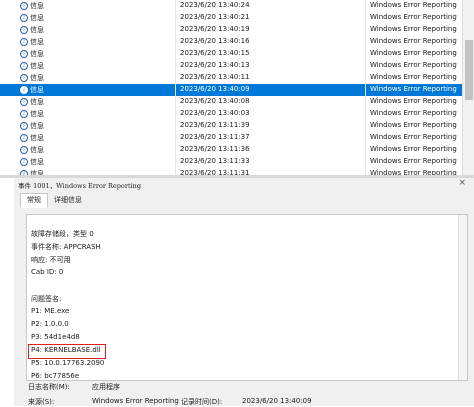  I want to click on description-scrollbar, so click(462, 297).